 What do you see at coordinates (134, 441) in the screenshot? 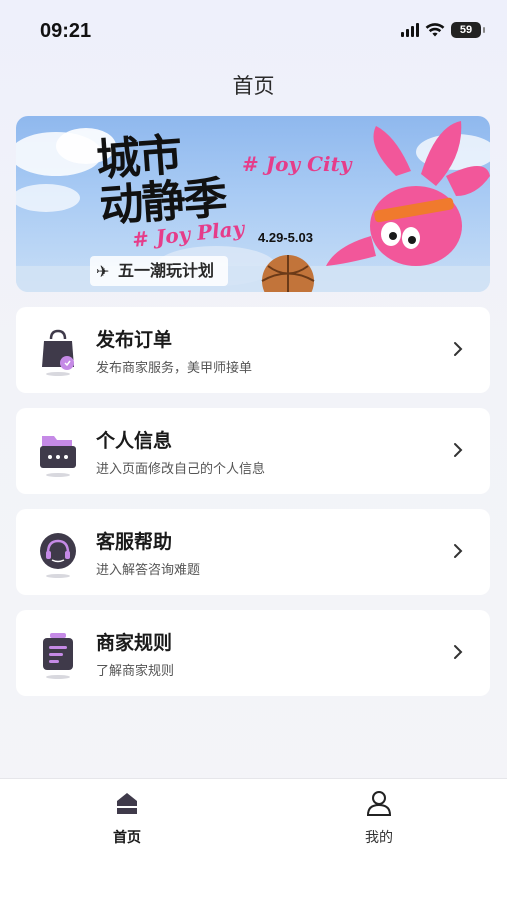
I see `menu-item-title: 个人信息` at bounding box center [134, 441].